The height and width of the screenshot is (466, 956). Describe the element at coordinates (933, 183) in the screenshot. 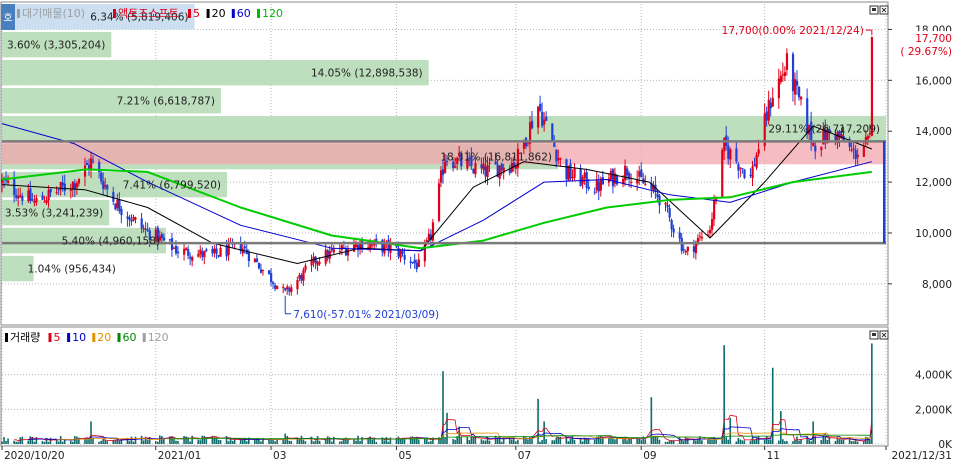

I see `price-tick-label: 12,000` at that location.